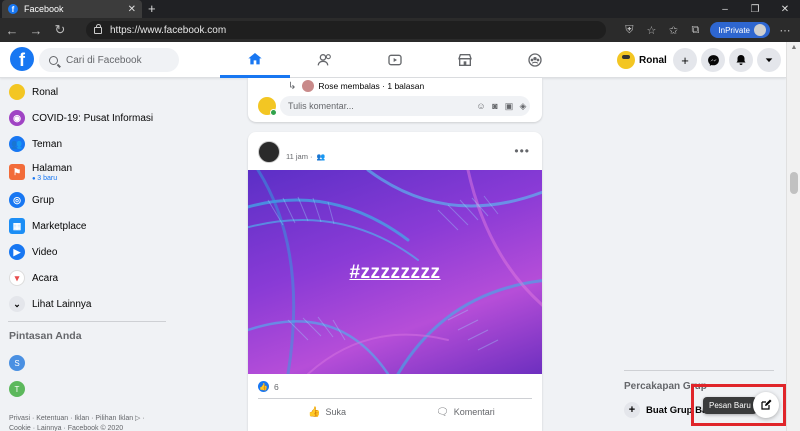  I want to click on compose-icon, so click(766, 404).